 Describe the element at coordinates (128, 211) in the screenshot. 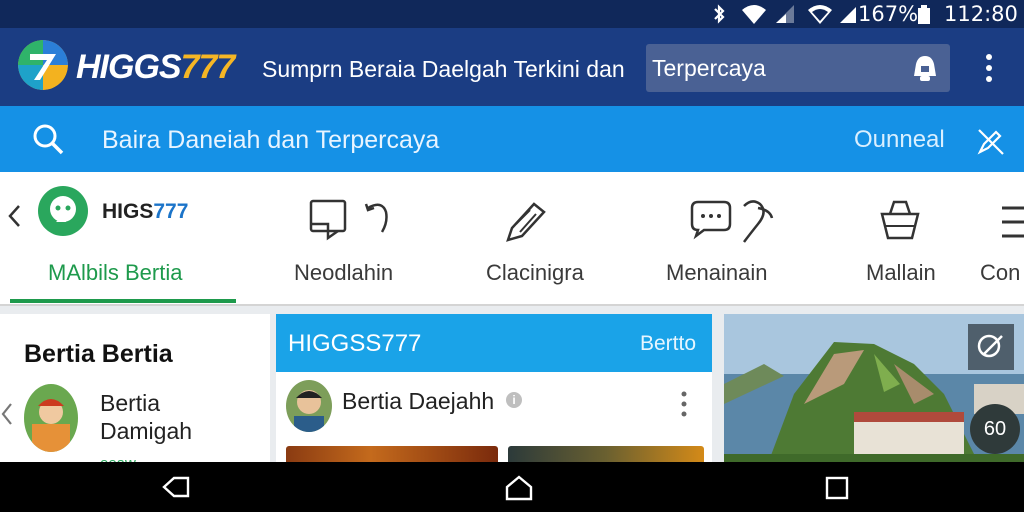

I see `tab-brand-text: HIGS` at that location.